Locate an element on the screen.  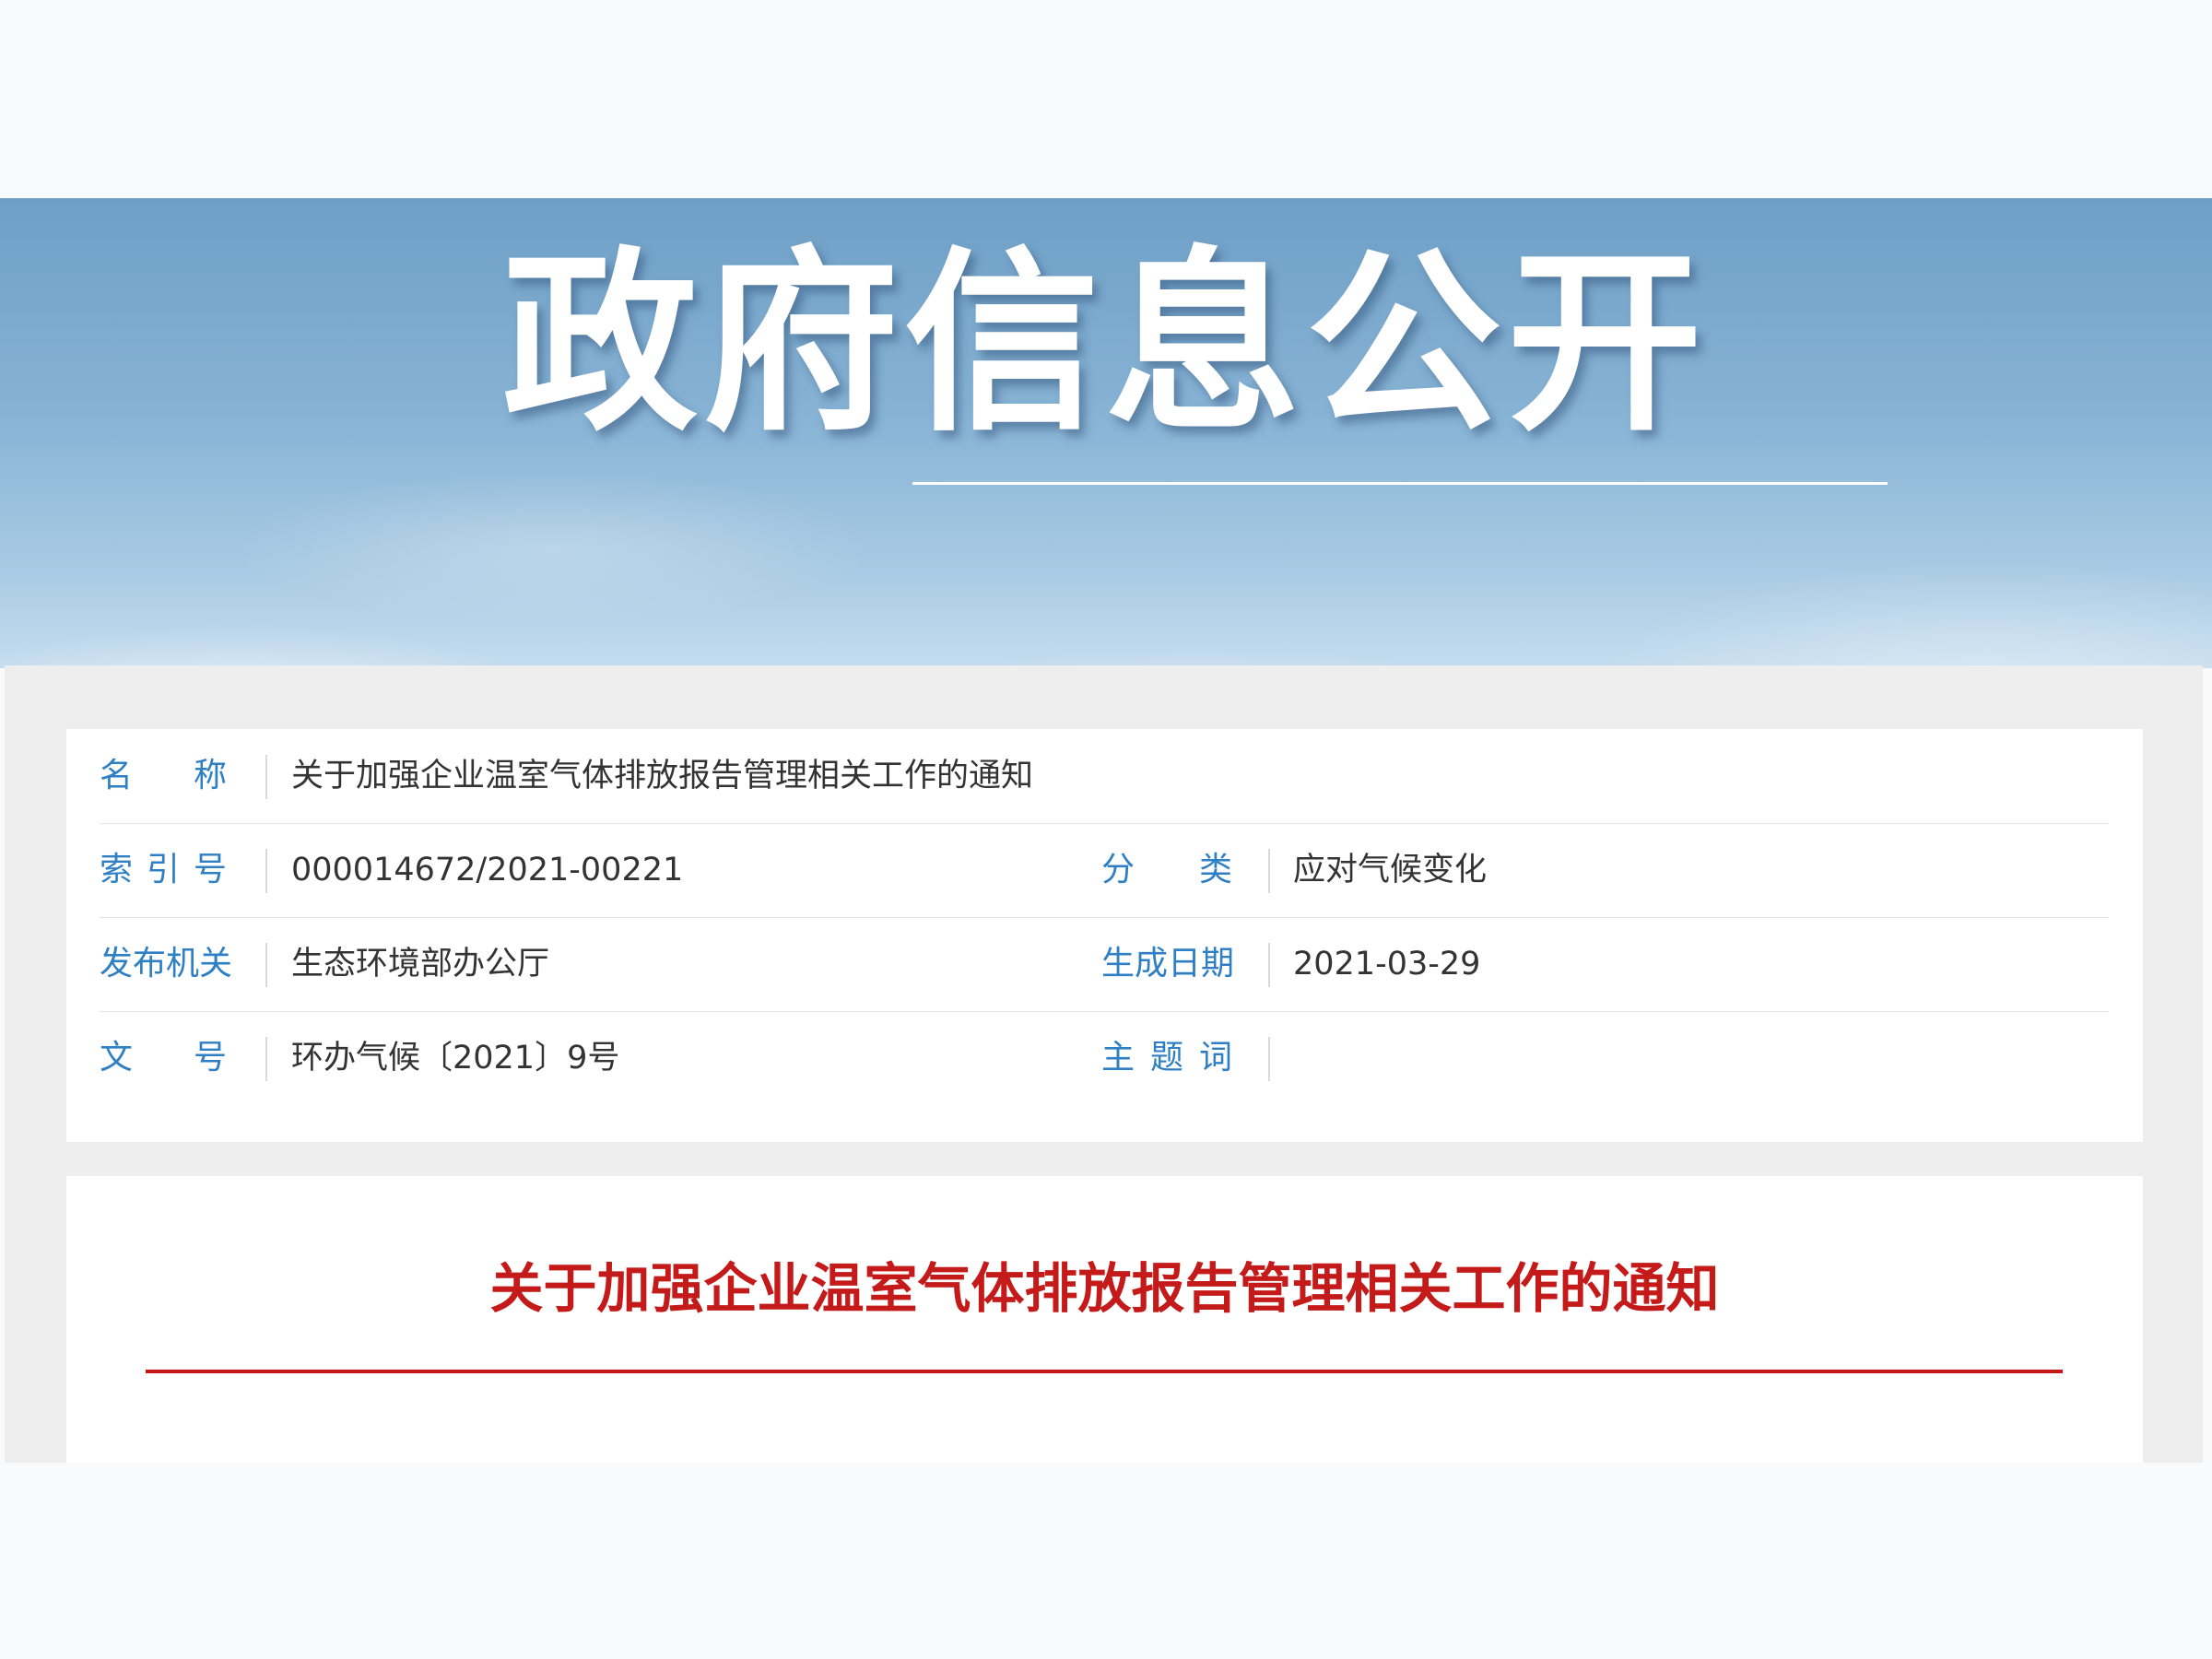
category-value: 应对气候变化 is located at coordinates (1390, 870).